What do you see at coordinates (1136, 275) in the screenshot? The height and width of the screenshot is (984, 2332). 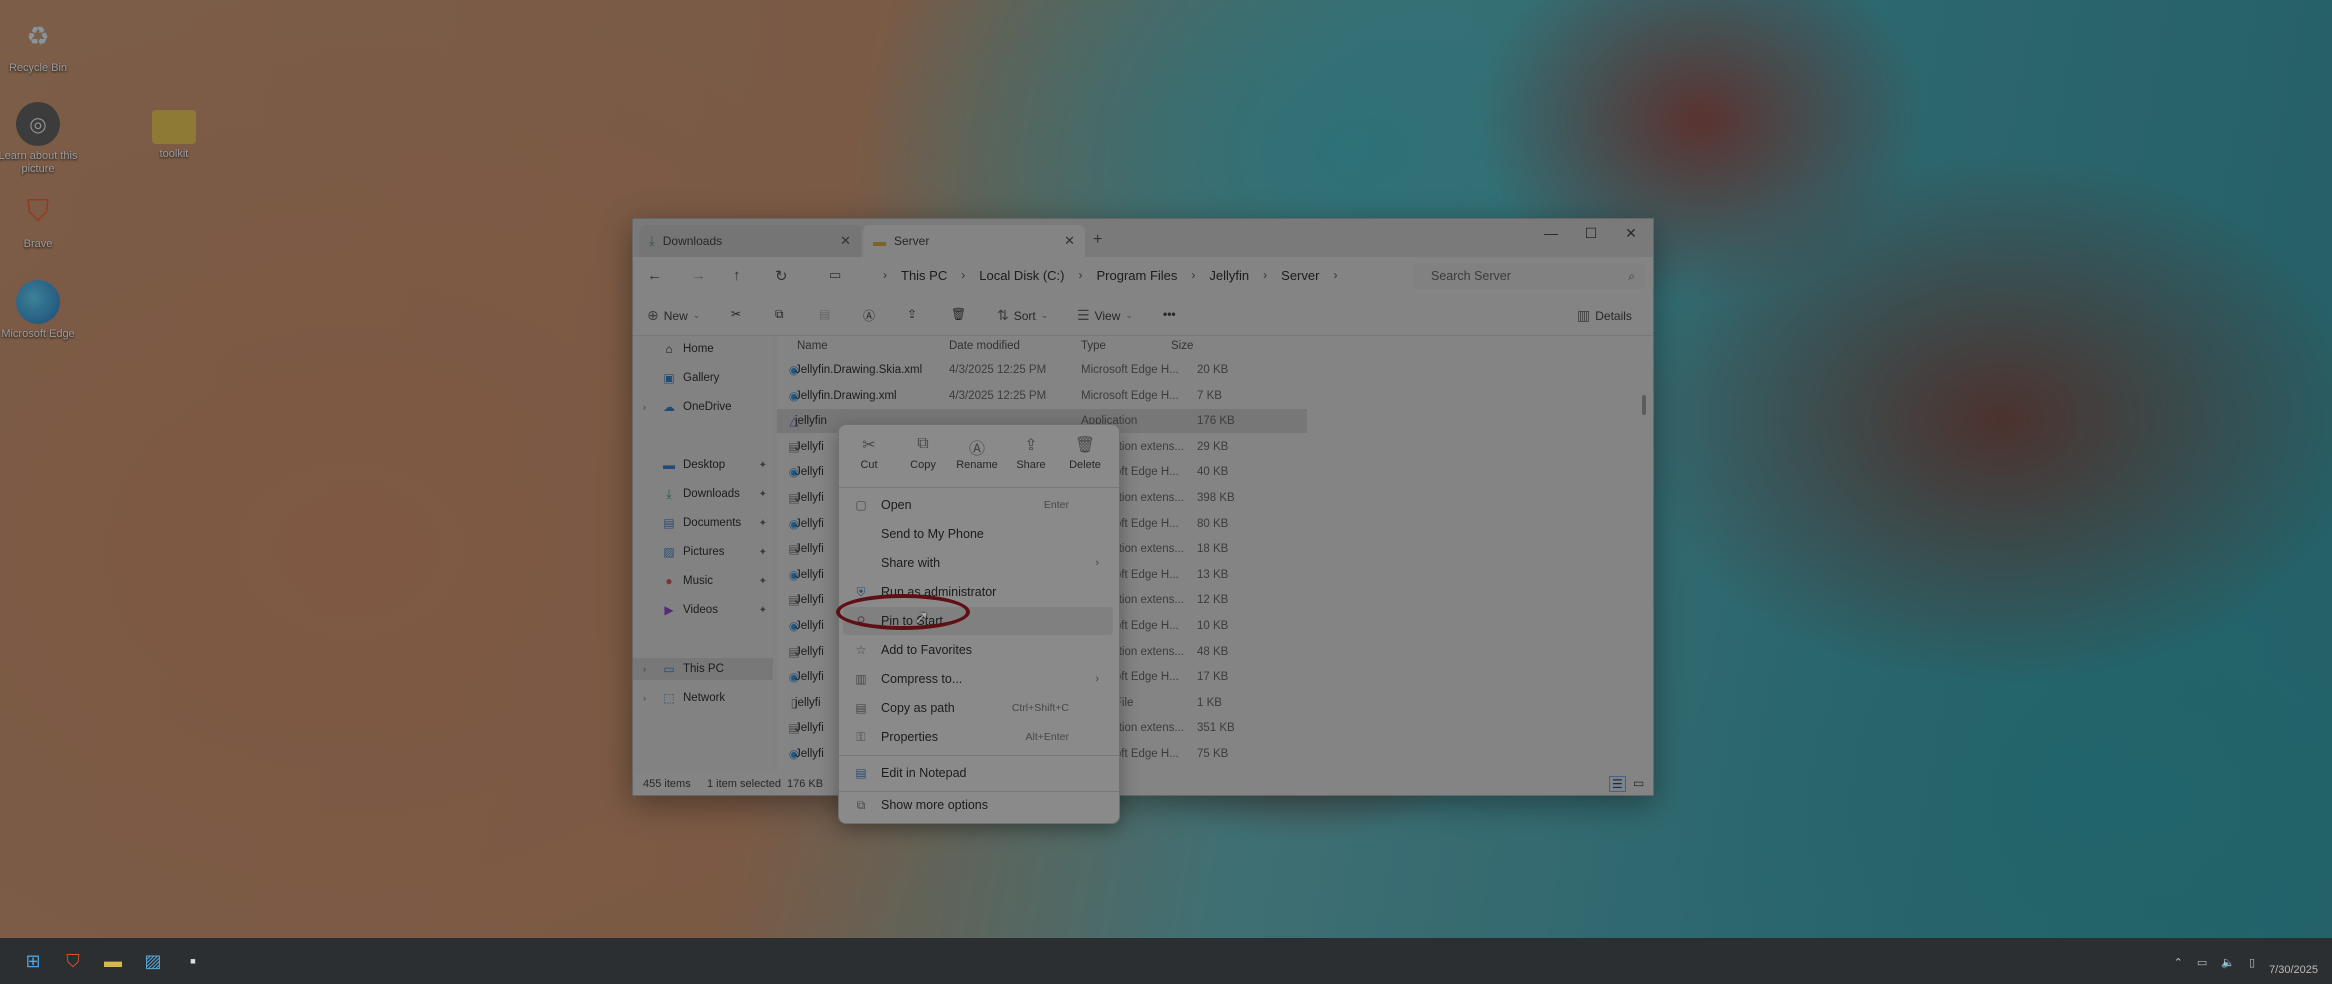 I see `breadcrumb-program-files: Program Files` at bounding box center [1136, 275].